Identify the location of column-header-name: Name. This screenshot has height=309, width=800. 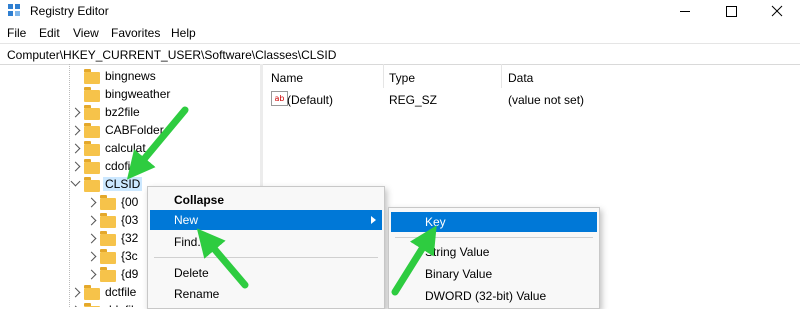
(287, 78).